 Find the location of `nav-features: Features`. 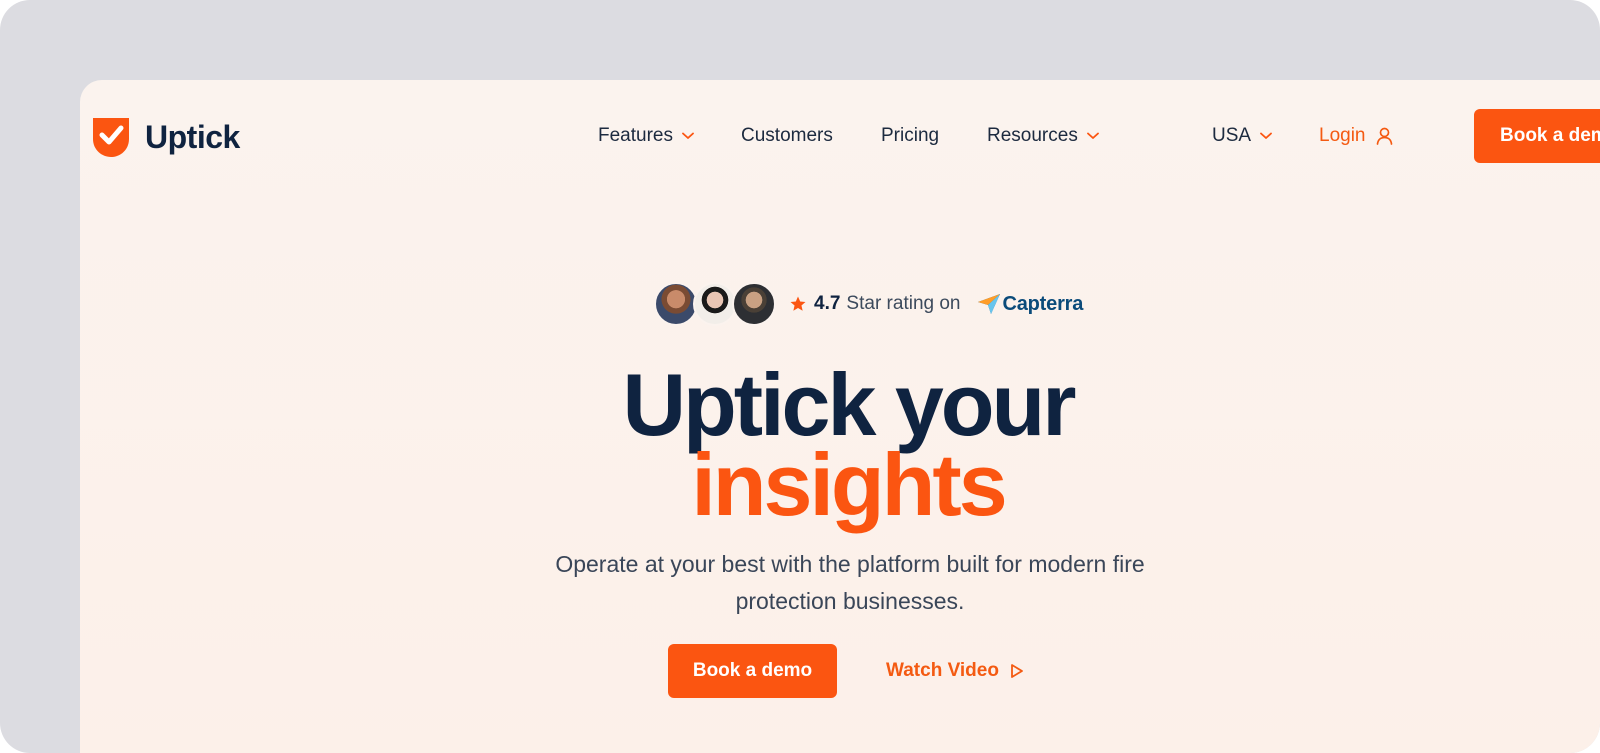

nav-features: Features is located at coordinates (646, 136).